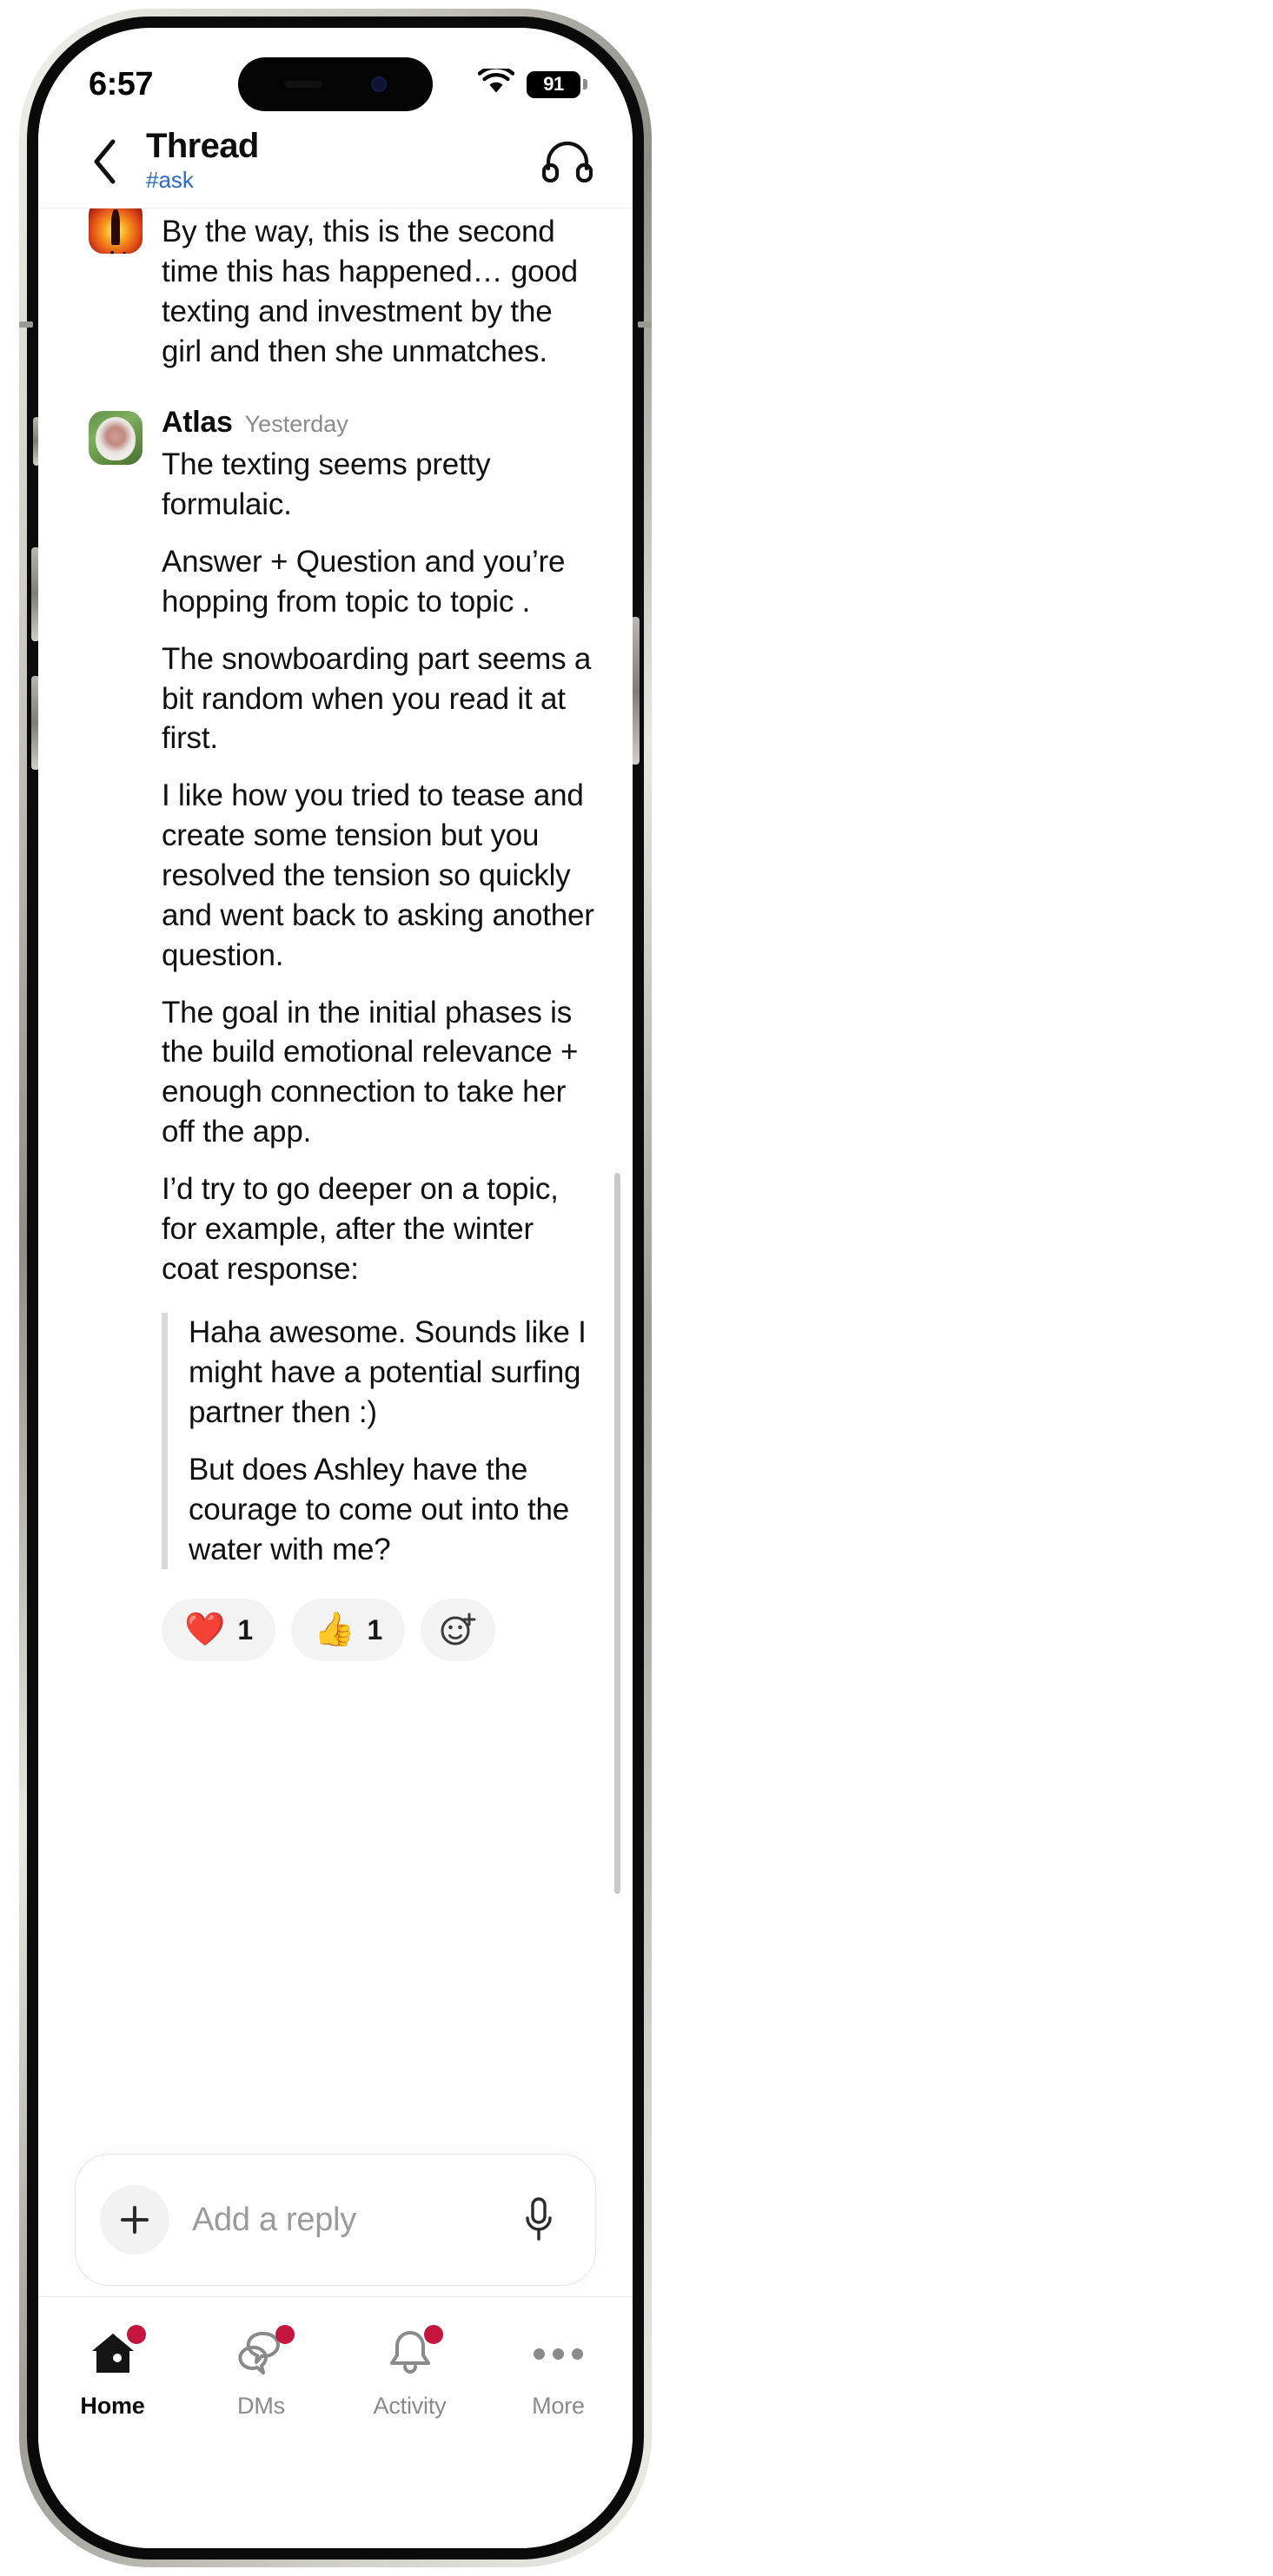 The image size is (1273, 2576). What do you see at coordinates (335, 2422) in the screenshot?
I see `tab-bar: Home DMs Activity More` at bounding box center [335, 2422].